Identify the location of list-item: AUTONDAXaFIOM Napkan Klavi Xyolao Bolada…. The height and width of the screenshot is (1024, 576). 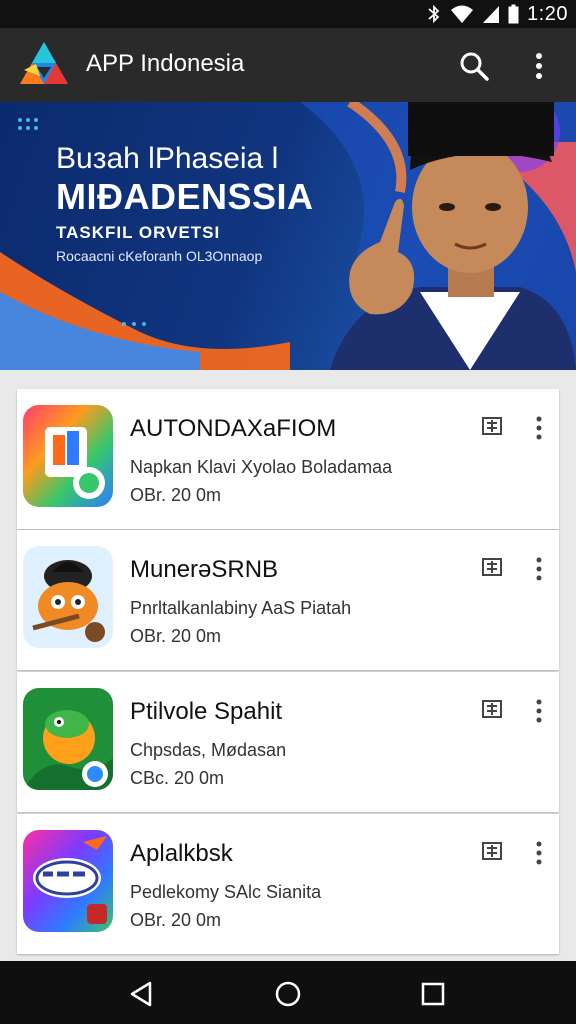
(288, 459).